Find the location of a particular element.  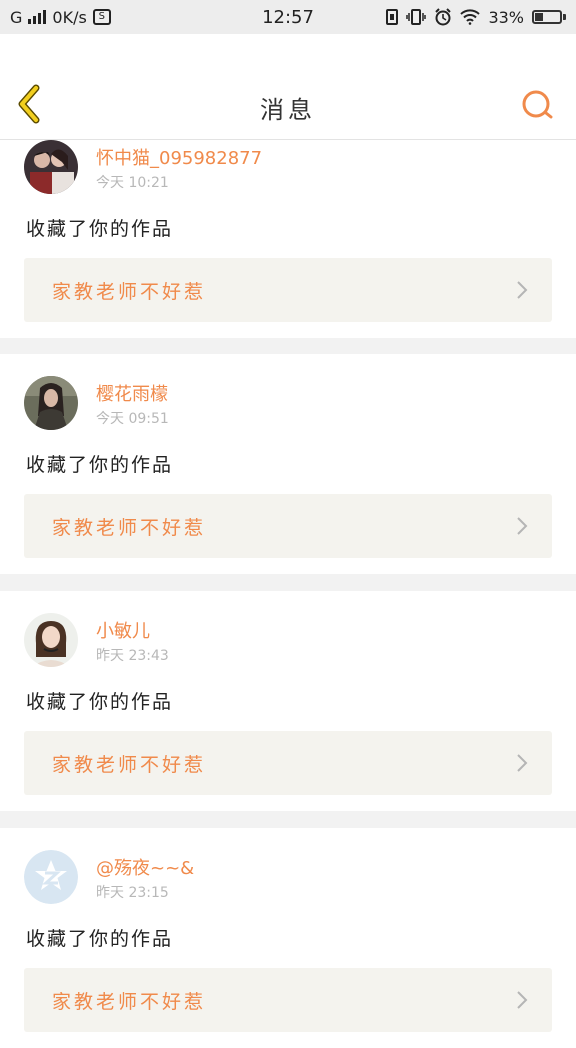

username: 怀中猫_095982877 is located at coordinates (179, 157).